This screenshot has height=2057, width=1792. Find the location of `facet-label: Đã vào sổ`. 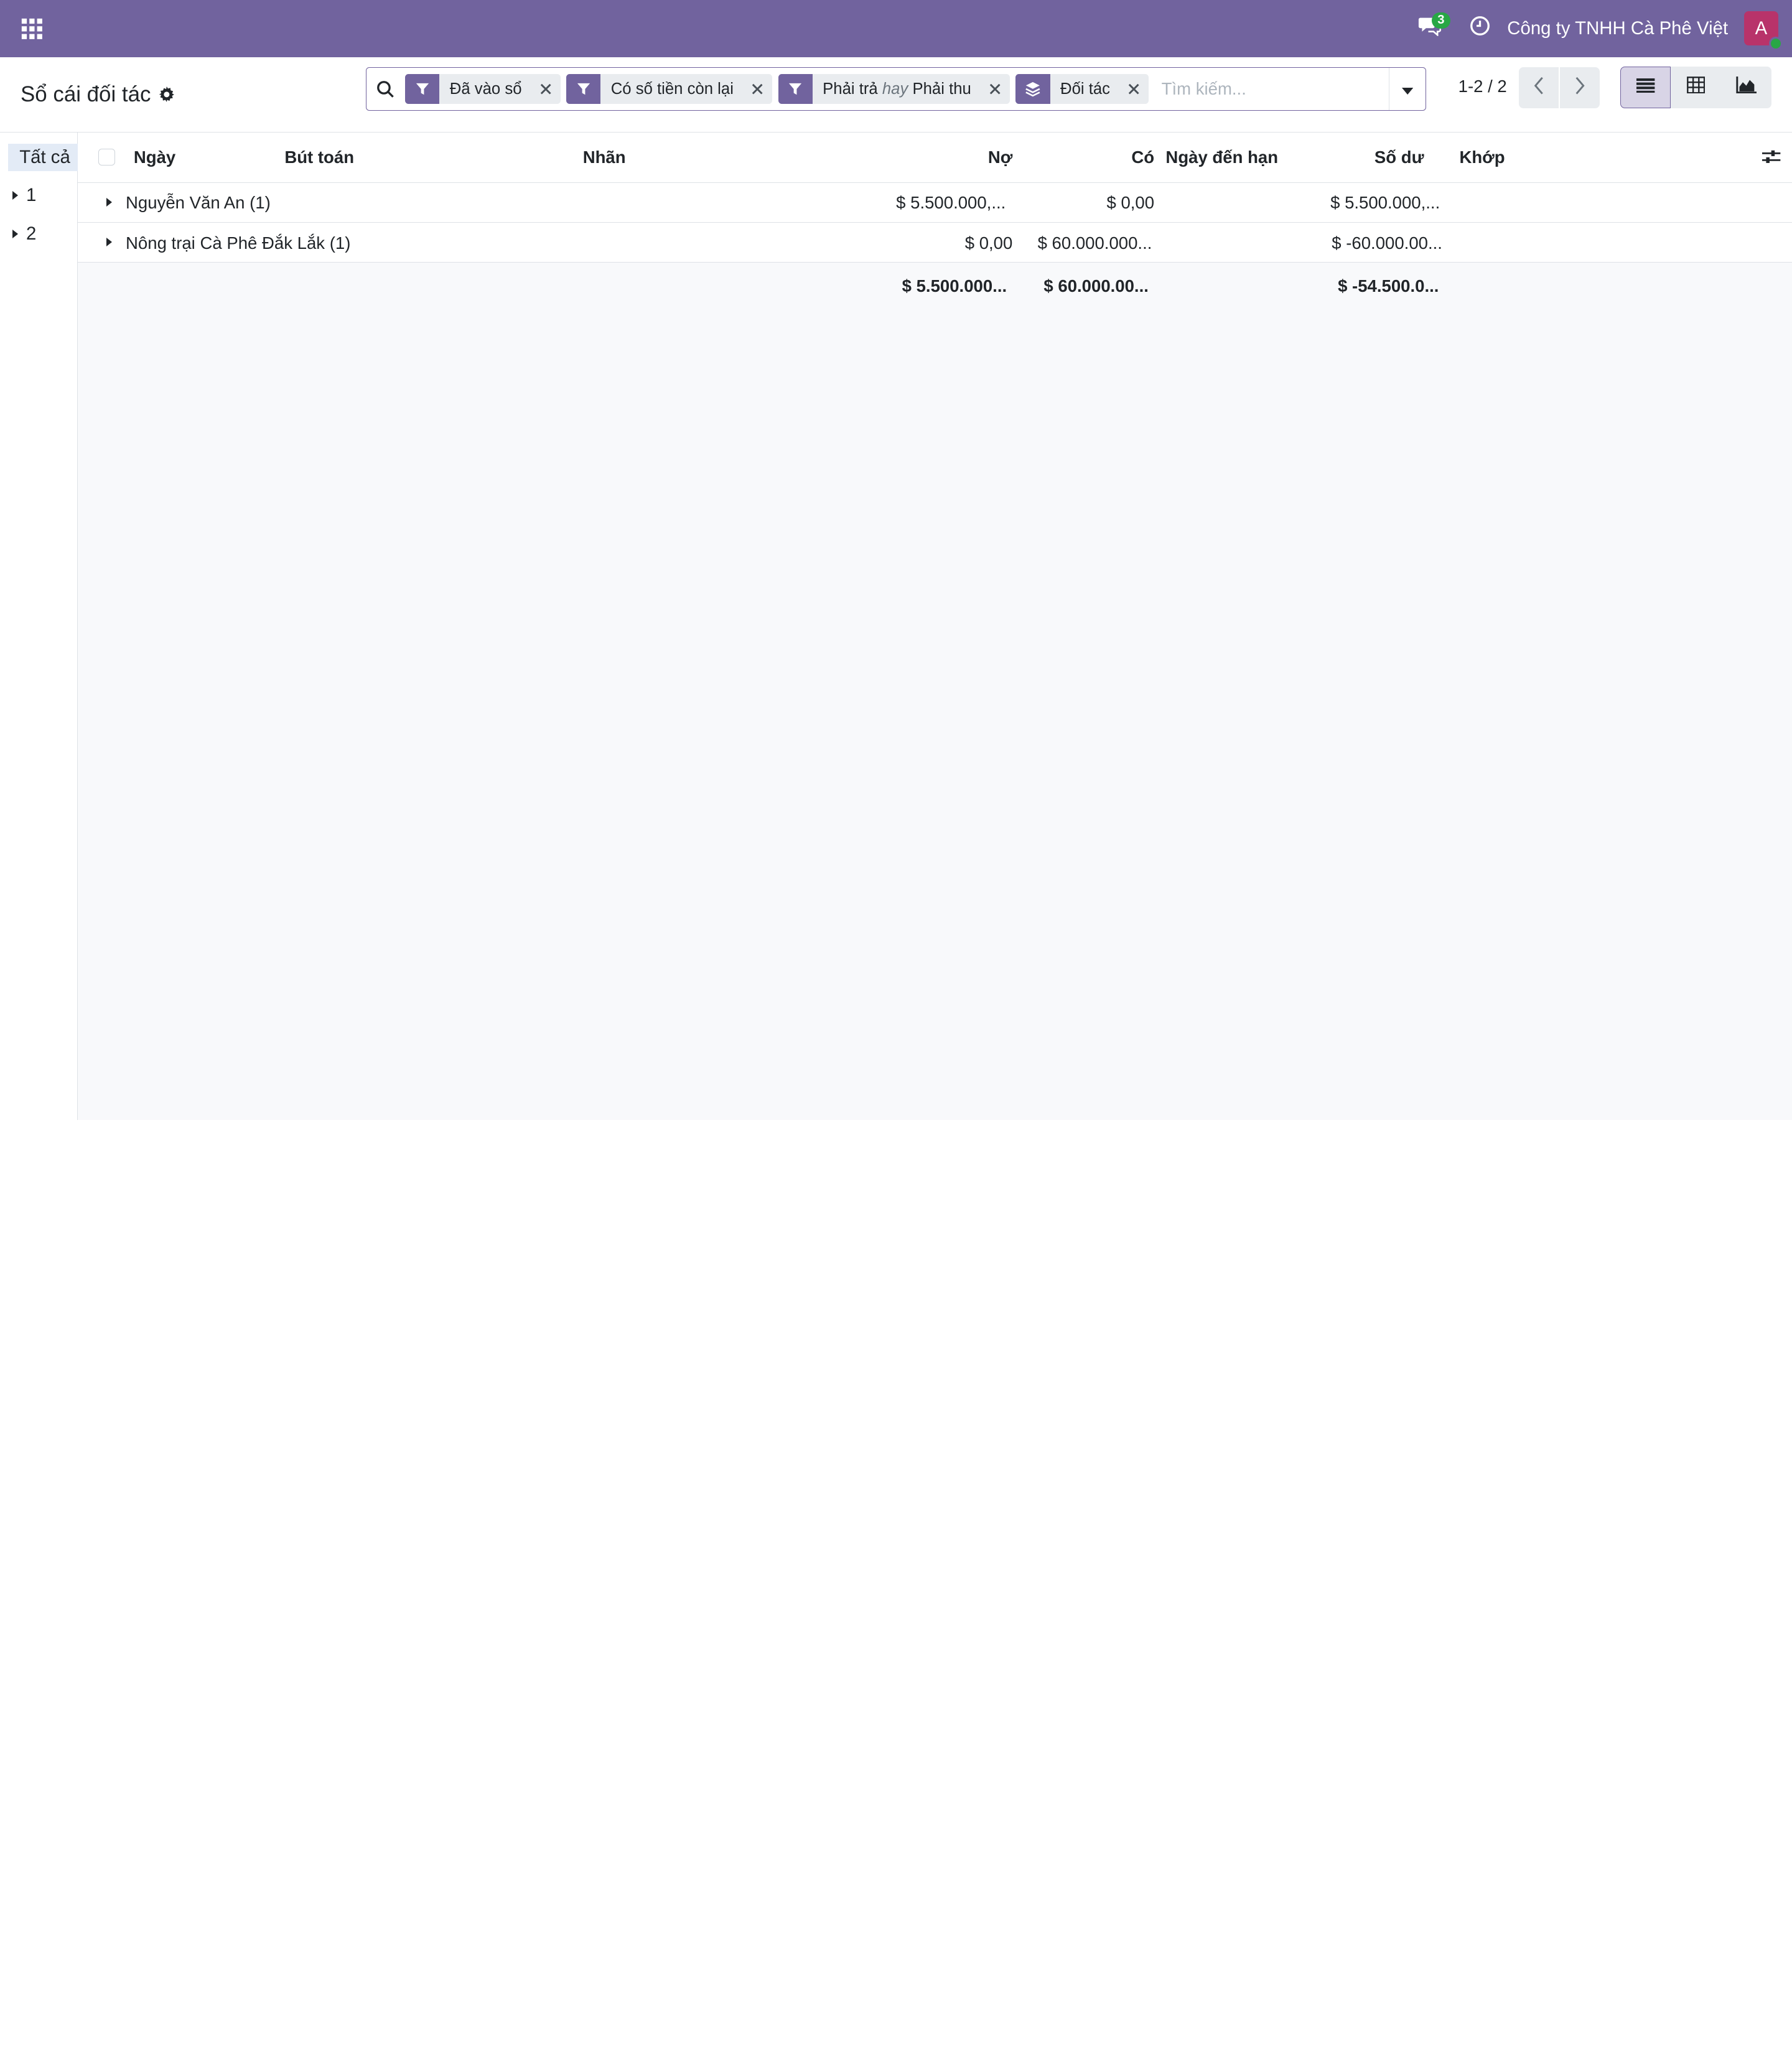

facet-label: Đã vào sổ is located at coordinates (486, 89).